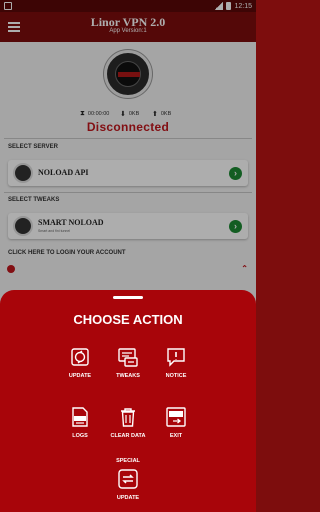 This screenshot has height=512, width=320. I want to click on action-label: EXIT, so click(176, 436).